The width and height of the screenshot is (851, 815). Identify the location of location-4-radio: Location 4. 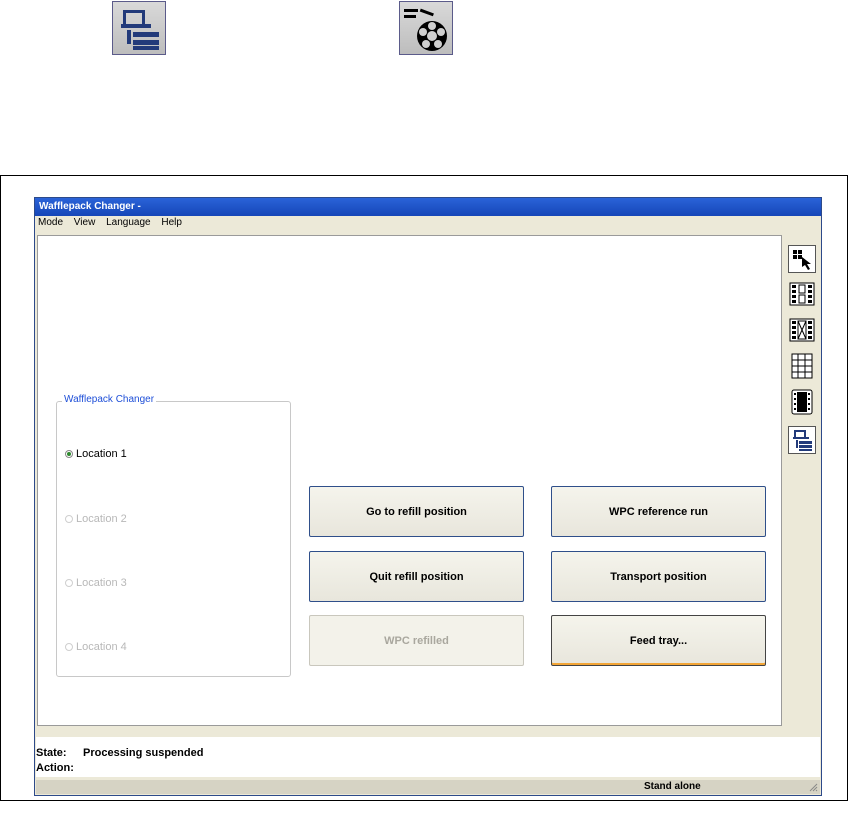
(96, 647).